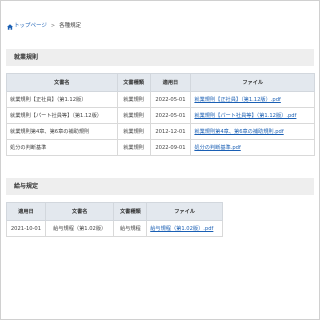 The image size is (320, 320). Describe the element at coordinates (62, 131) in the screenshot. I see `document-name-cell: 就業規則第4章、第6章の補助規則` at that location.